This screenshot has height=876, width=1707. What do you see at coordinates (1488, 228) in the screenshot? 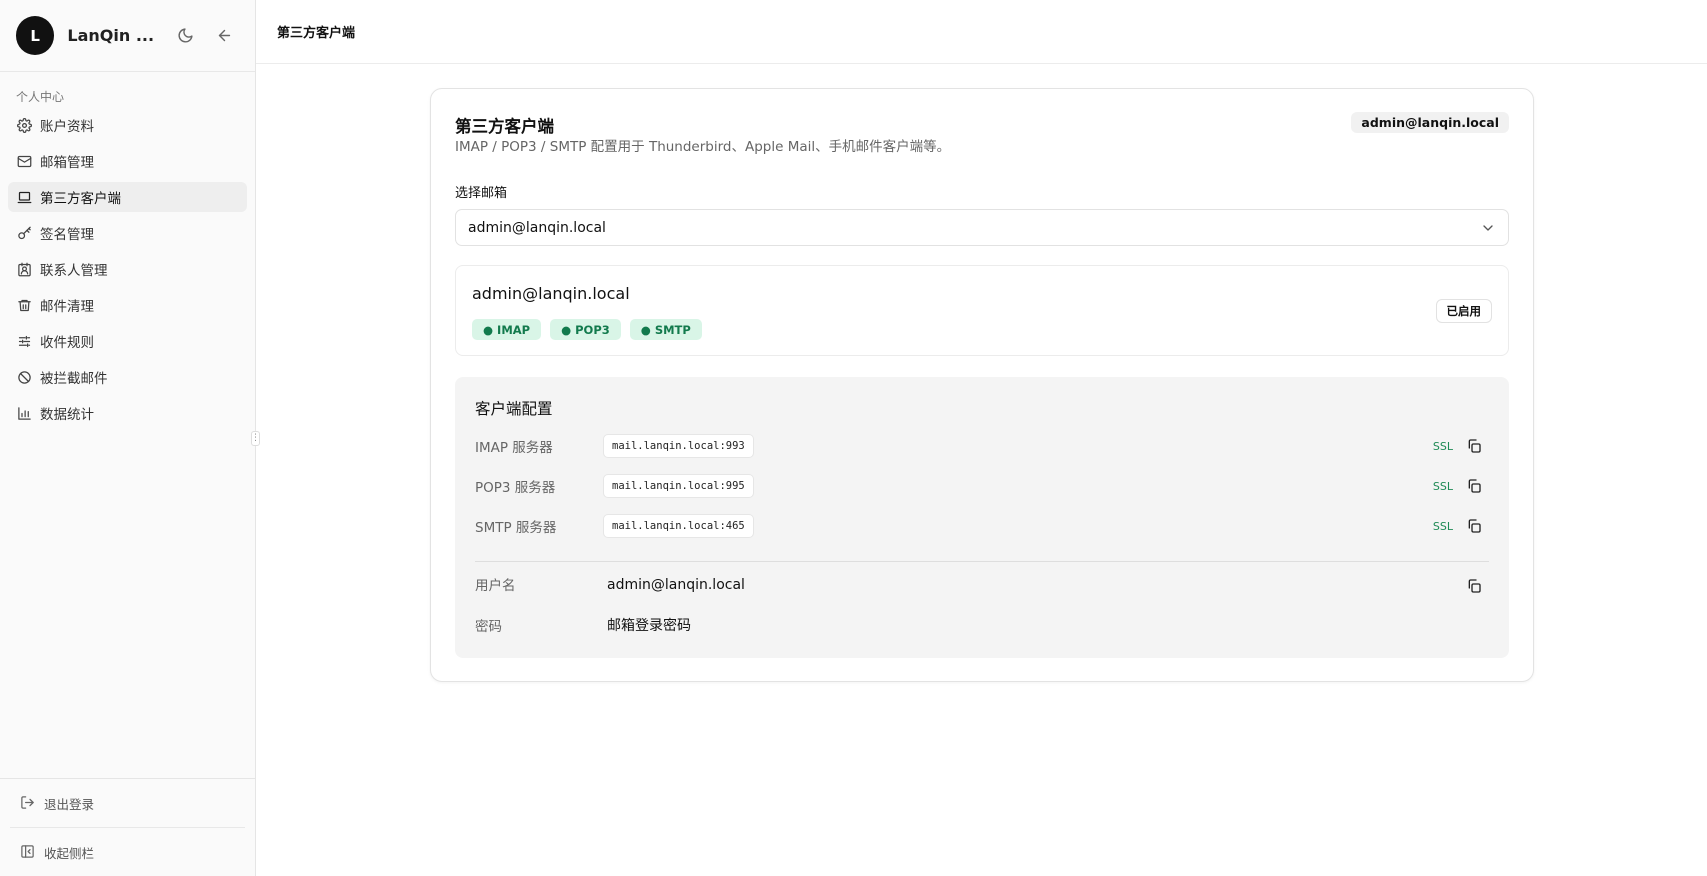
I see `chevron-down-icon` at bounding box center [1488, 228].